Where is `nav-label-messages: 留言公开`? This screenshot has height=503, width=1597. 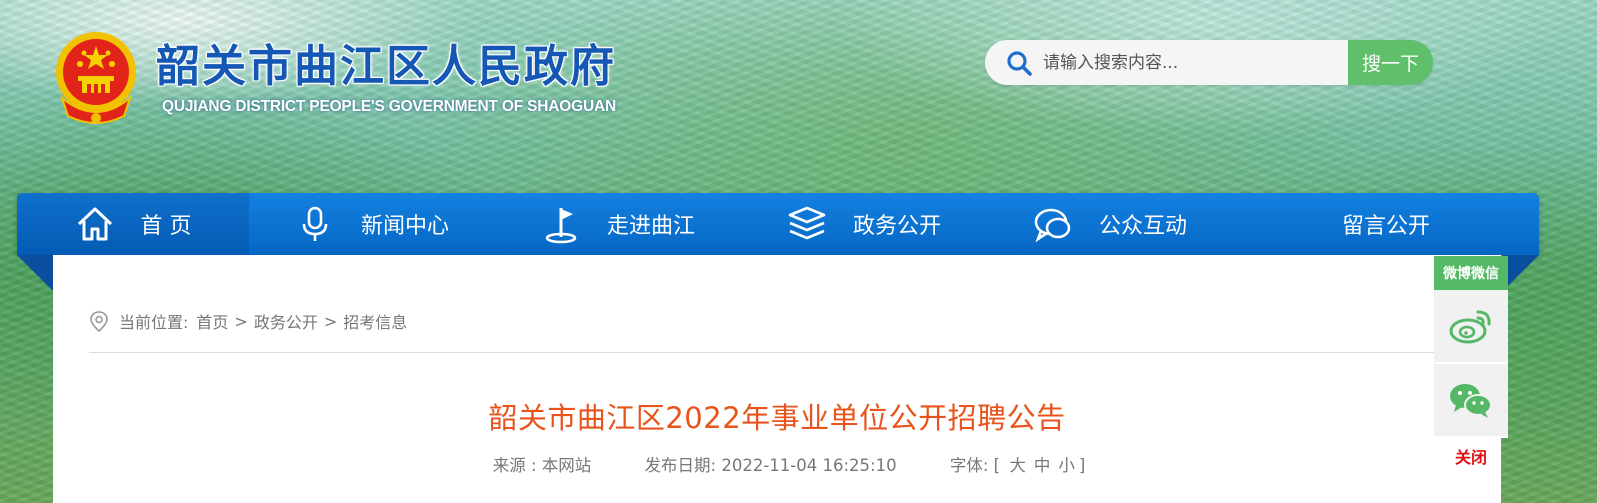 nav-label-messages: 留言公开 is located at coordinates (1385, 226).